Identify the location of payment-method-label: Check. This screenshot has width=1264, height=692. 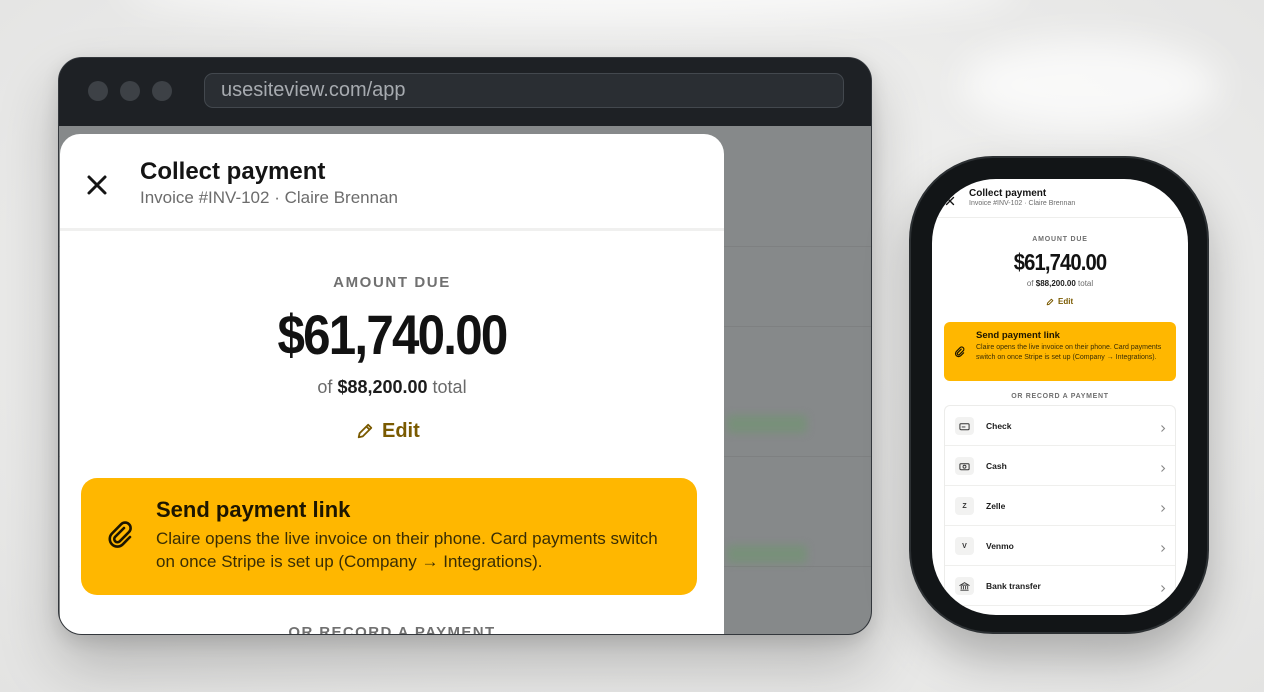
(999, 426).